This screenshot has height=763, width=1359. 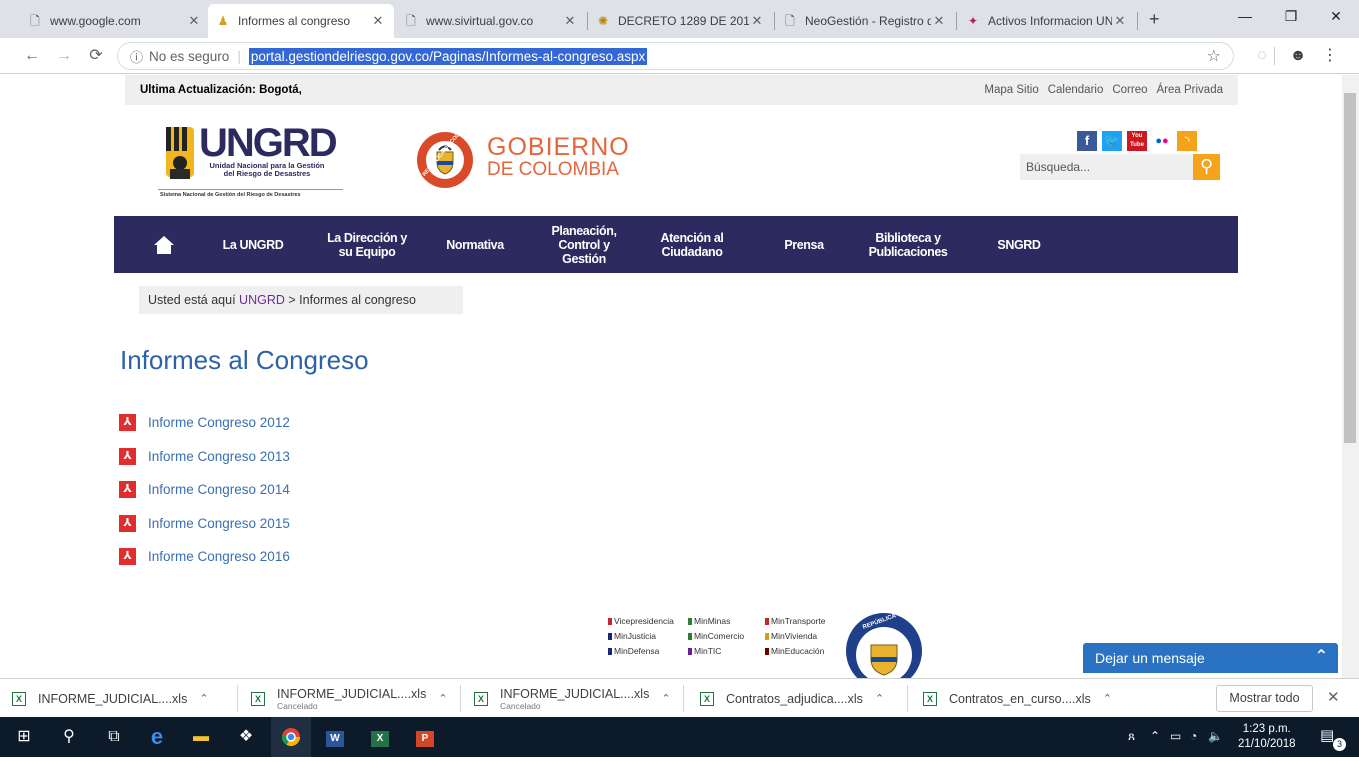 I want to click on nav-atencion: Atención al Ciudadano, so click(x=692, y=244).